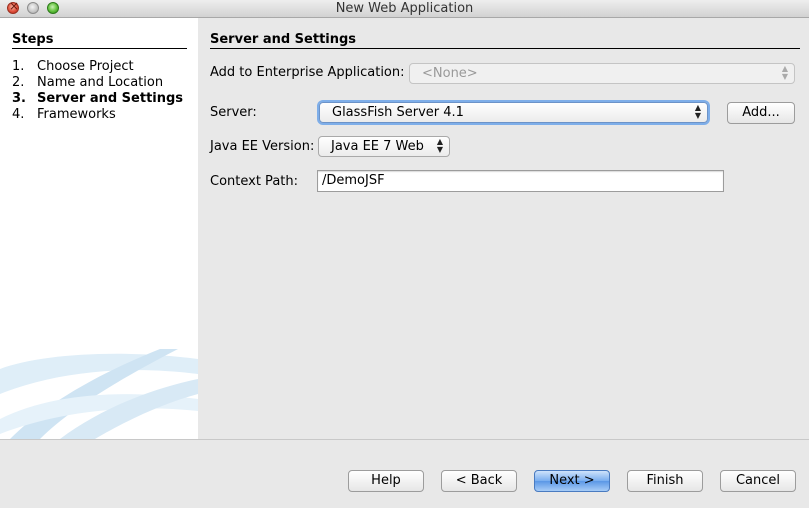  I want to click on step-name-and-location: 2. Name and Location, so click(87, 82).